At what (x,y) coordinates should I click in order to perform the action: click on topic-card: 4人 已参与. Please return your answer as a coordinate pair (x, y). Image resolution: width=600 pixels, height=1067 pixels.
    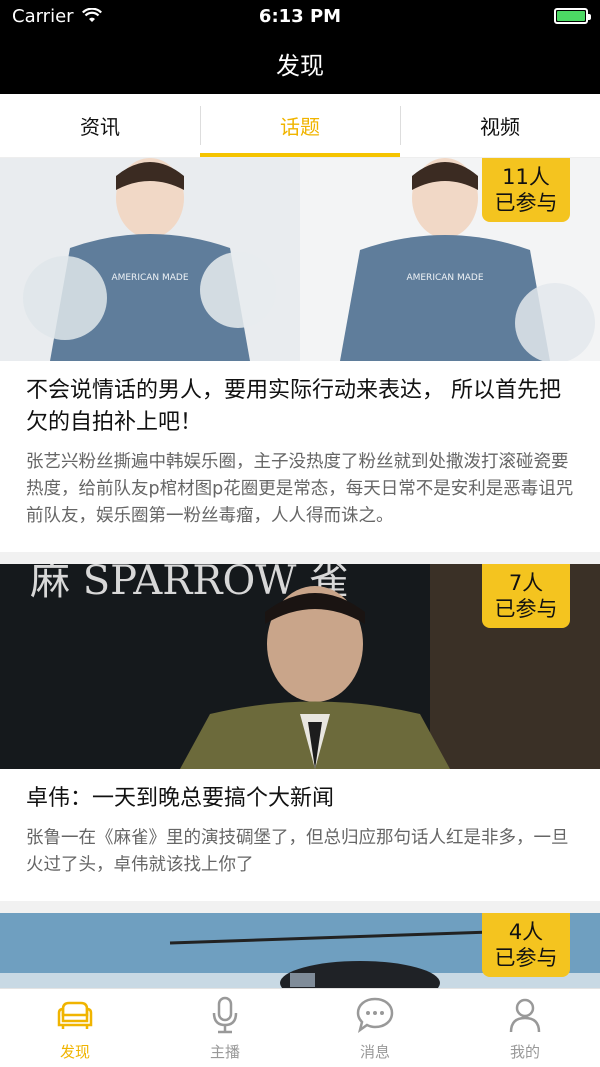
    Looking at the image, I should click on (300, 950).